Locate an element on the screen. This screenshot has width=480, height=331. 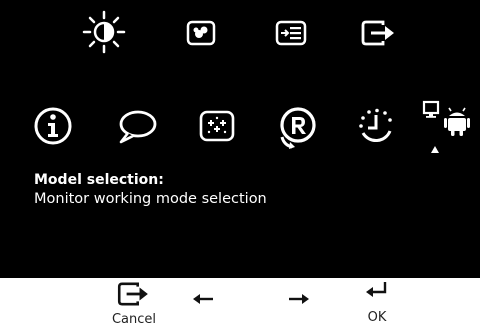
cancel-label: Cancel is located at coordinates (134, 319).